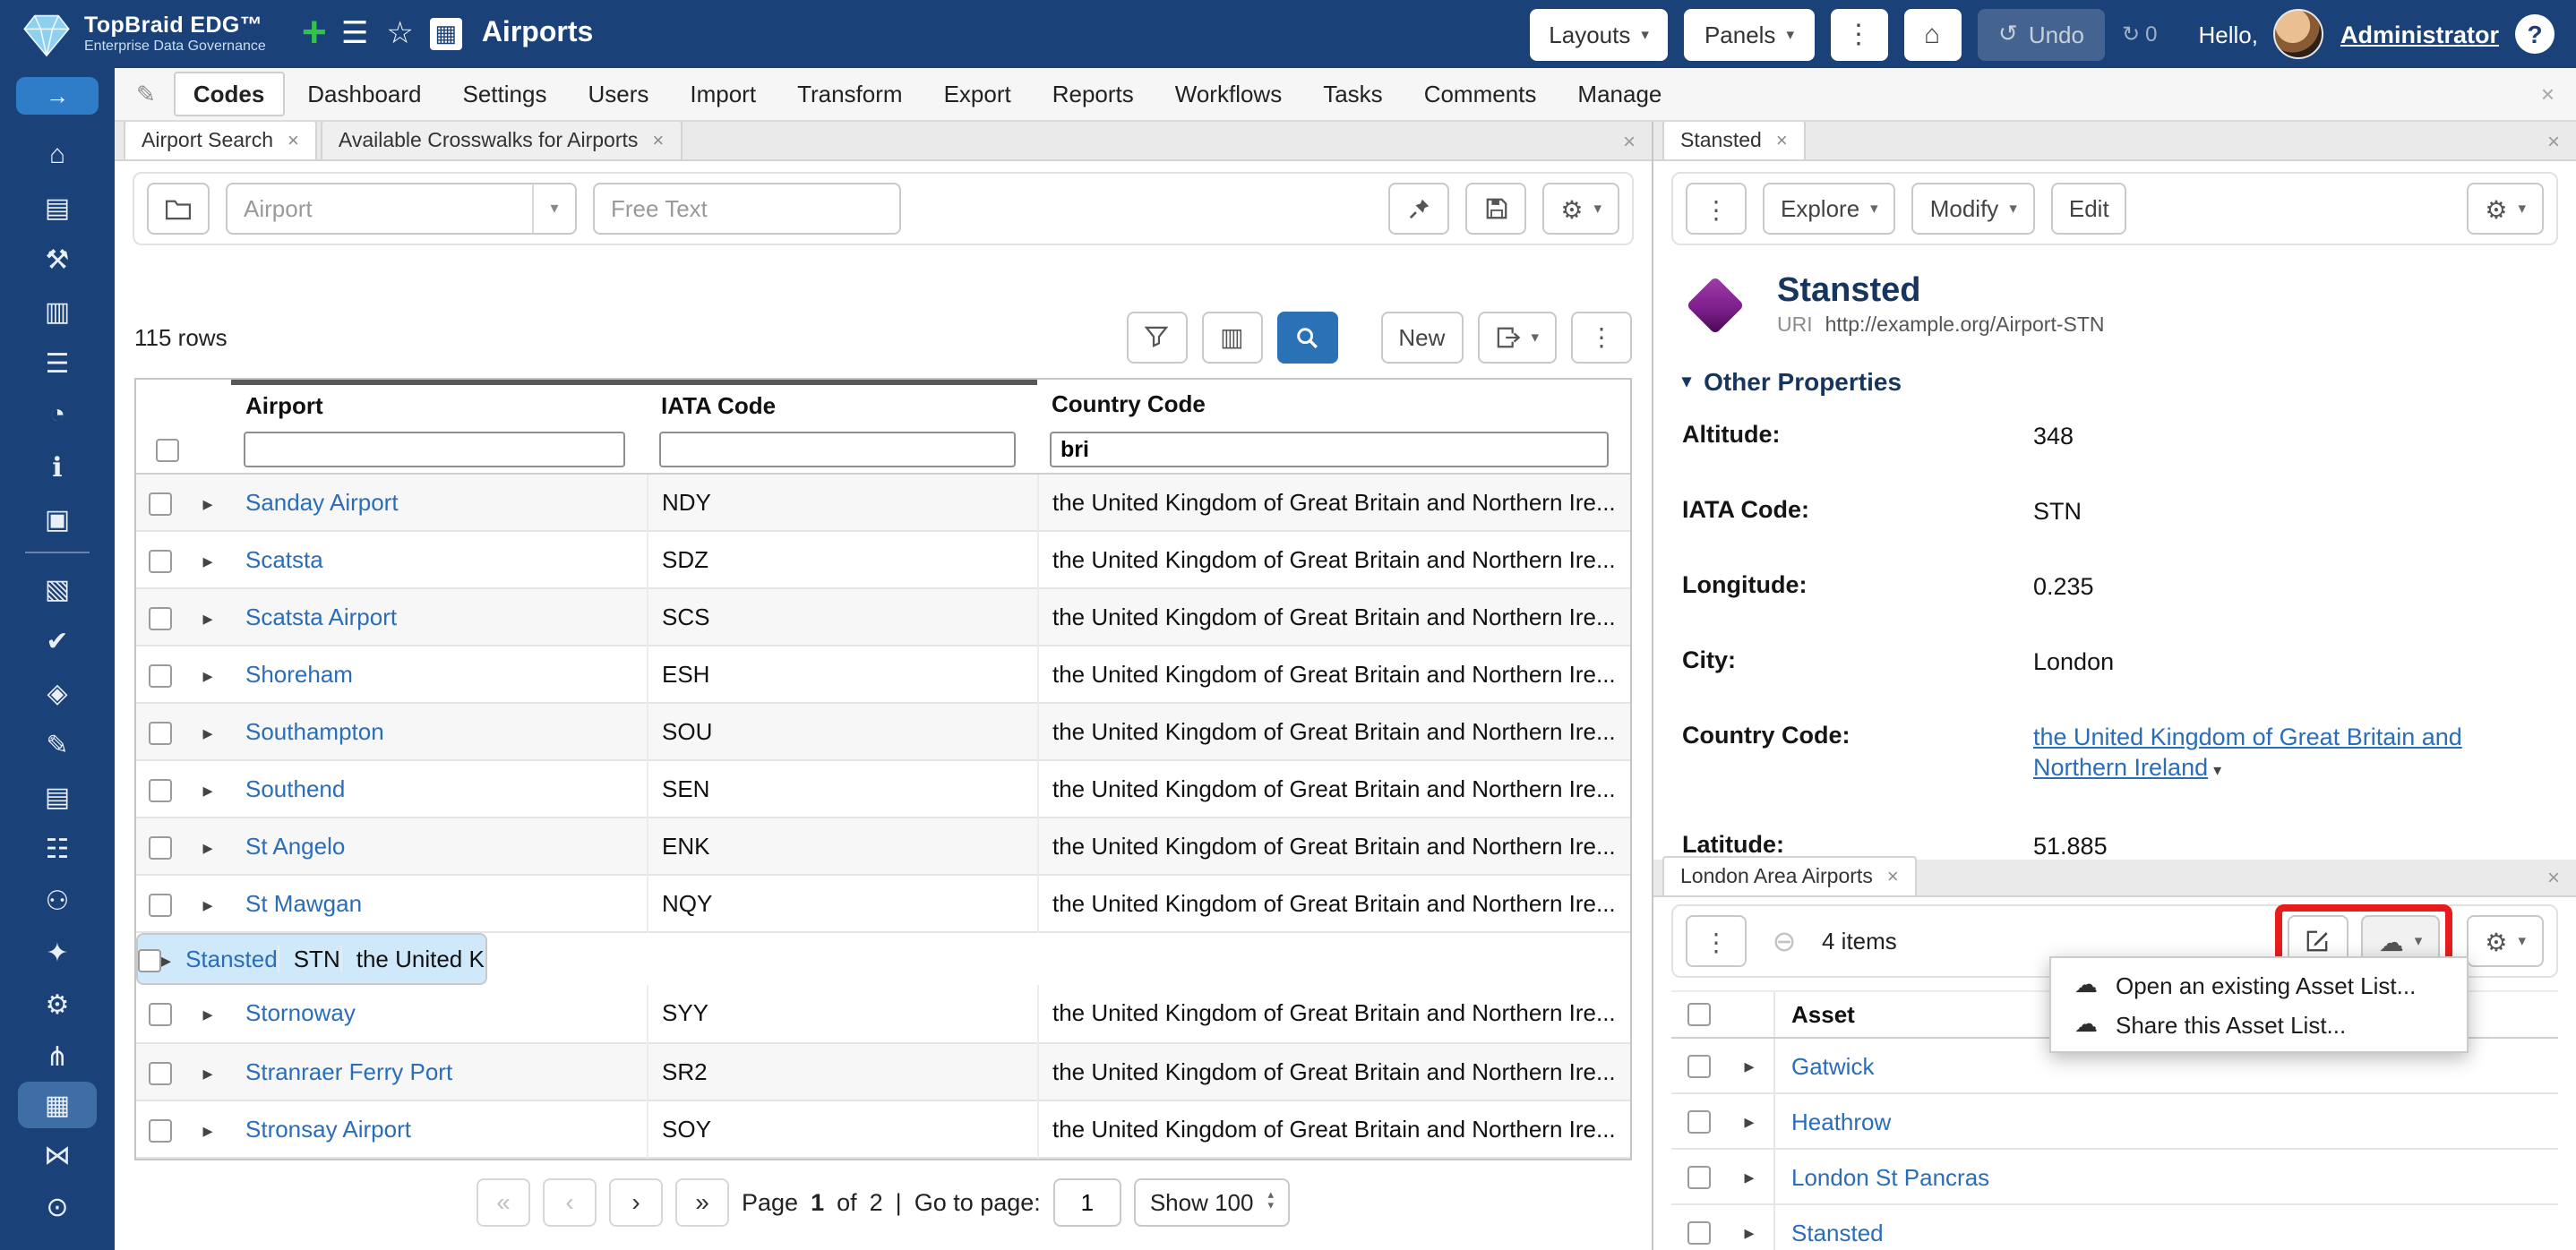  What do you see at coordinates (303, 903) in the screenshot?
I see `airport-link: St Mawgan` at bounding box center [303, 903].